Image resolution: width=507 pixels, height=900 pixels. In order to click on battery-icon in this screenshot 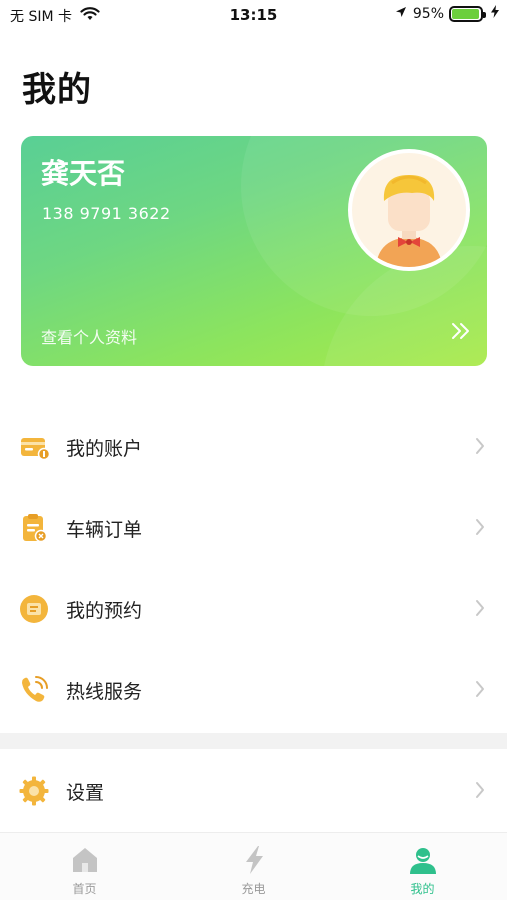, I will do `click(467, 13)`.